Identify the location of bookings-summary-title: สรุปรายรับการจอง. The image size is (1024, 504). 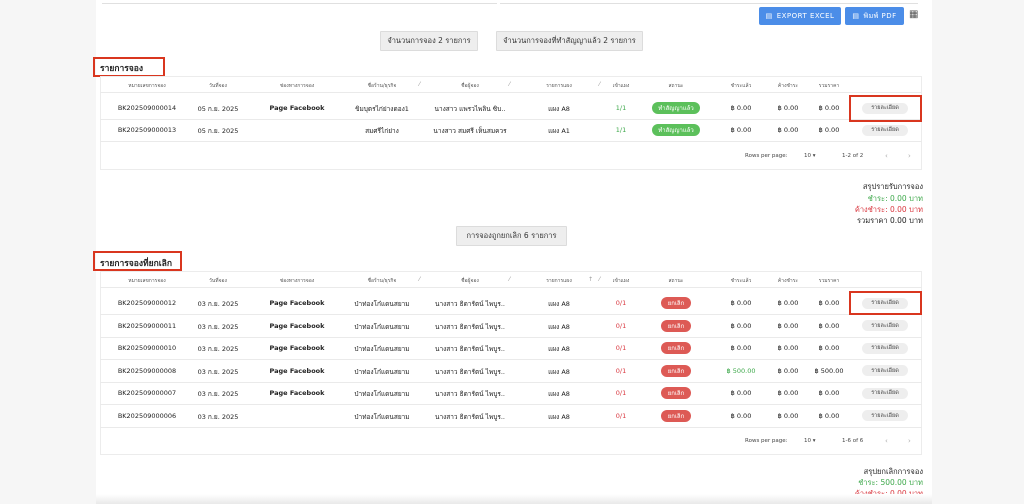
(892, 186).